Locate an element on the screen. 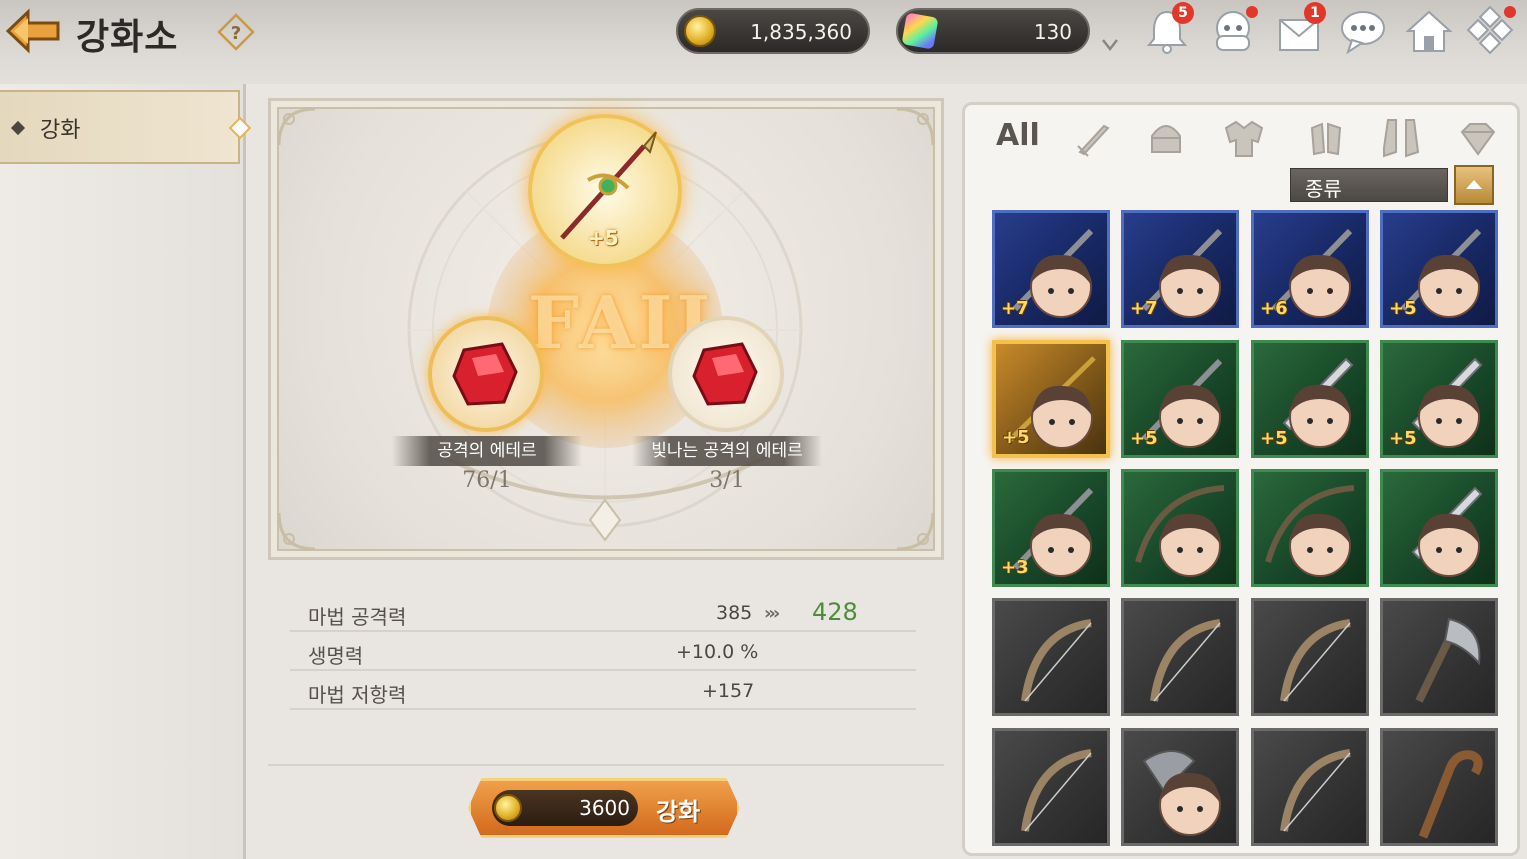 This screenshot has width=1527, height=859. crossbow-hero-portrait-icon is located at coordinates (1310, 531).